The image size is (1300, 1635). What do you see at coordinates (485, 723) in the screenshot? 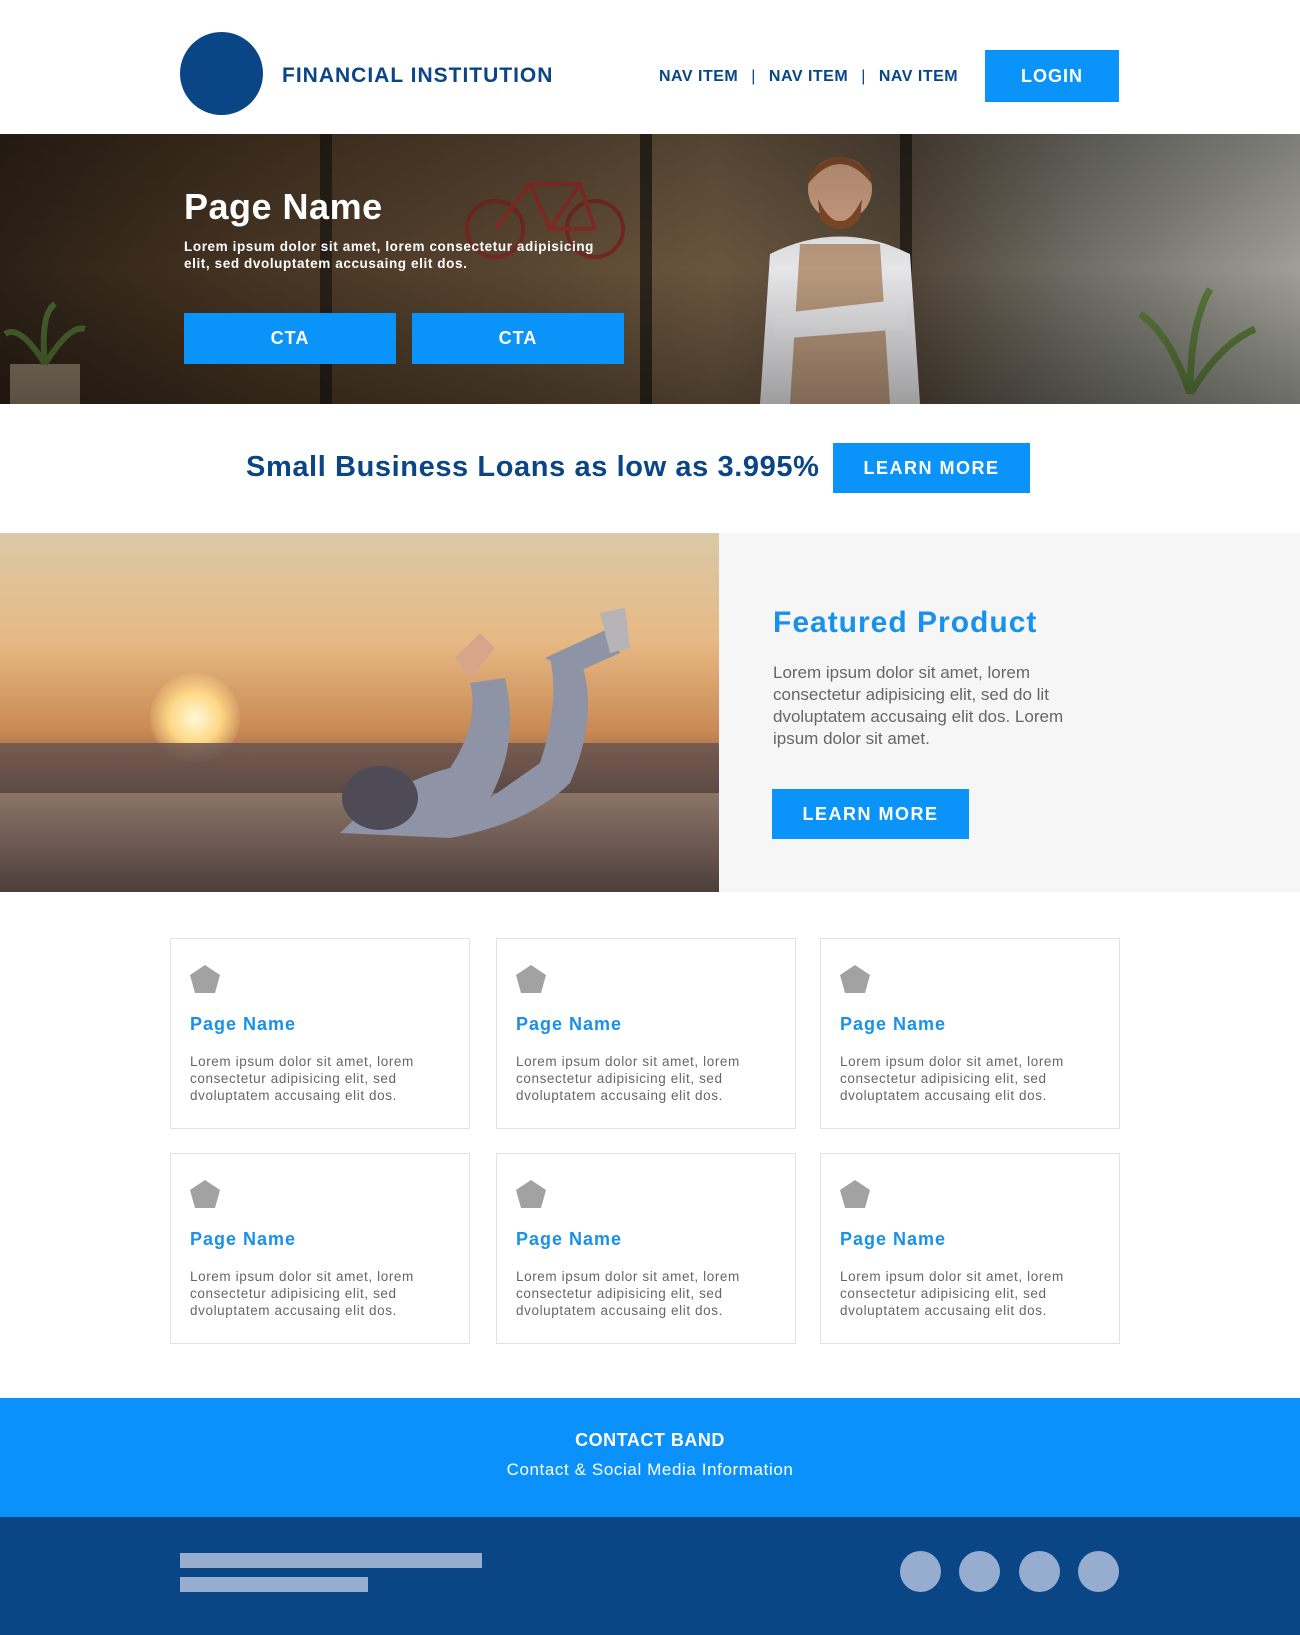
I see `person-reclining-illustration` at bounding box center [485, 723].